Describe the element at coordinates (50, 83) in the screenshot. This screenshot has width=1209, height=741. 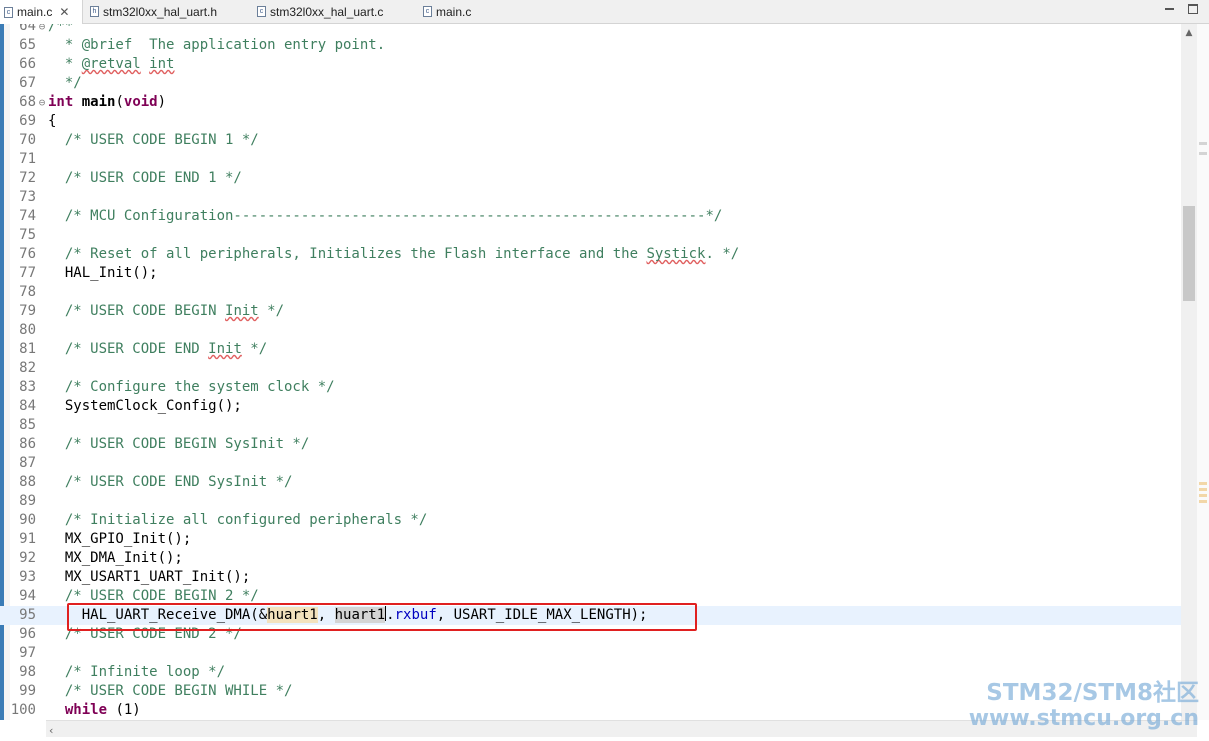
I see `code-line: 67 */` at that location.